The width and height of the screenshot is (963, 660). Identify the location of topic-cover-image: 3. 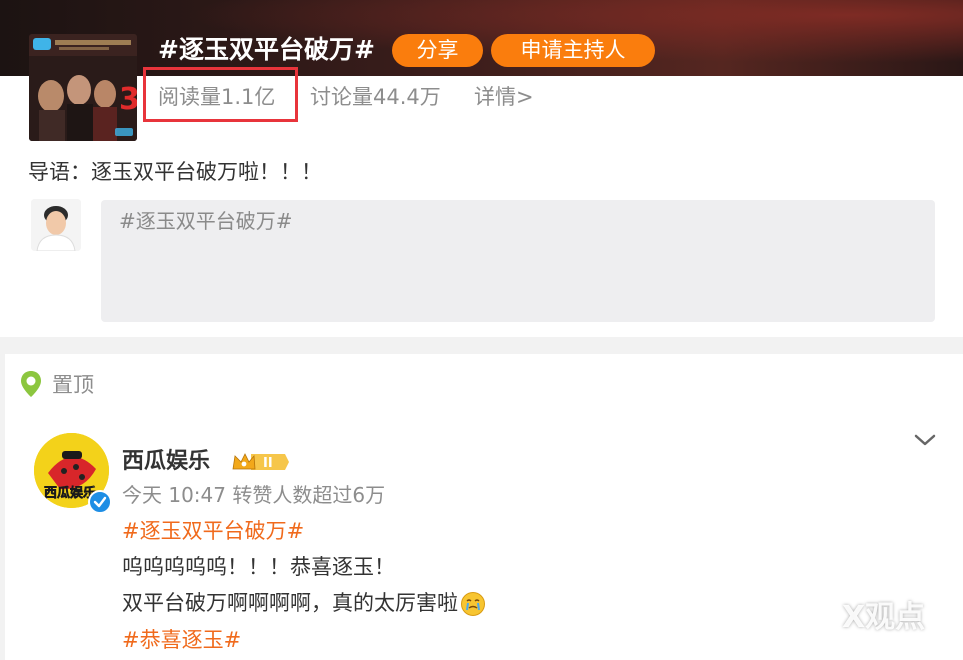
(83, 87).